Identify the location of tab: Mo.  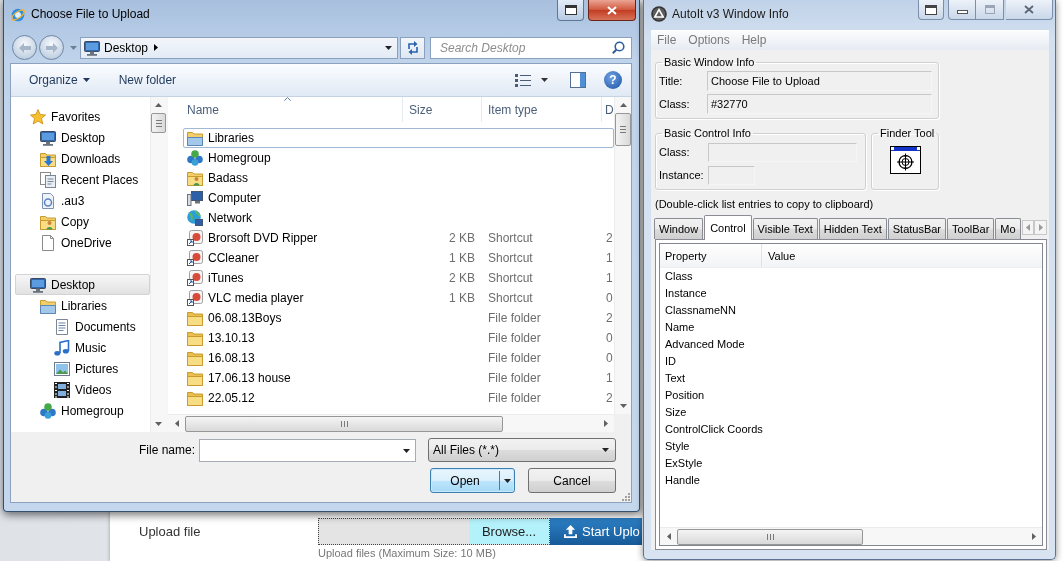
(1008, 228).